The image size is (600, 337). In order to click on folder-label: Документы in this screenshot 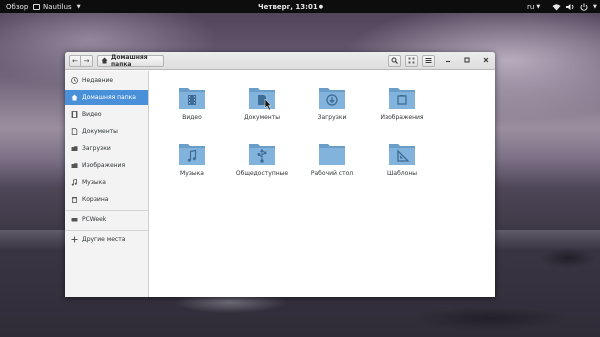, I will do `click(262, 117)`.